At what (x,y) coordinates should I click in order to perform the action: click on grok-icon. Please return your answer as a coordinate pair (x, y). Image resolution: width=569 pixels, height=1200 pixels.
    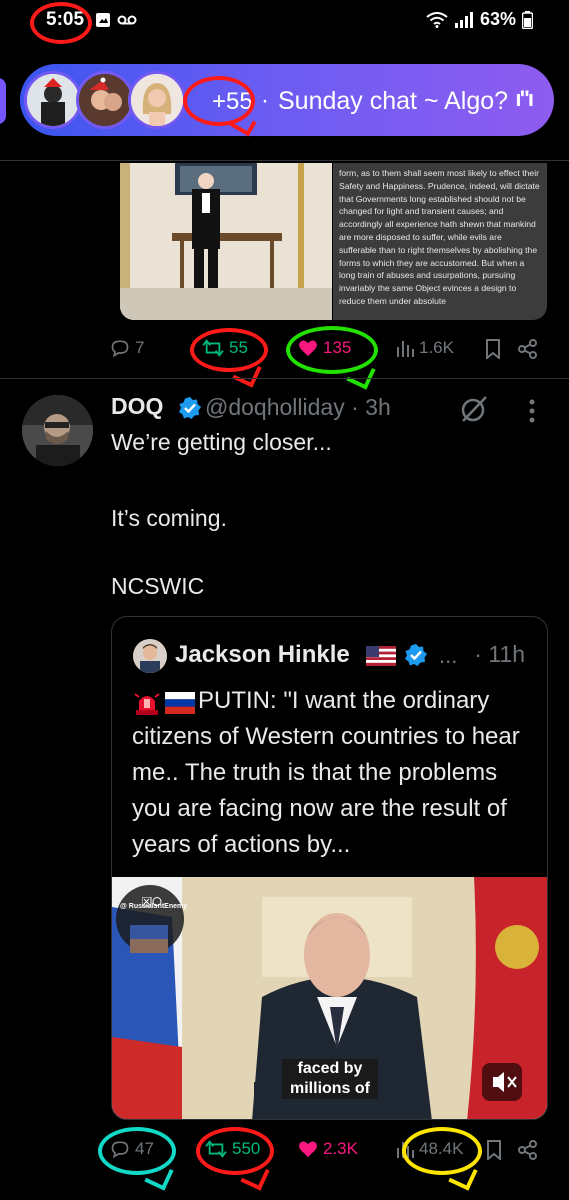
    Looking at the image, I should click on (474, 411).